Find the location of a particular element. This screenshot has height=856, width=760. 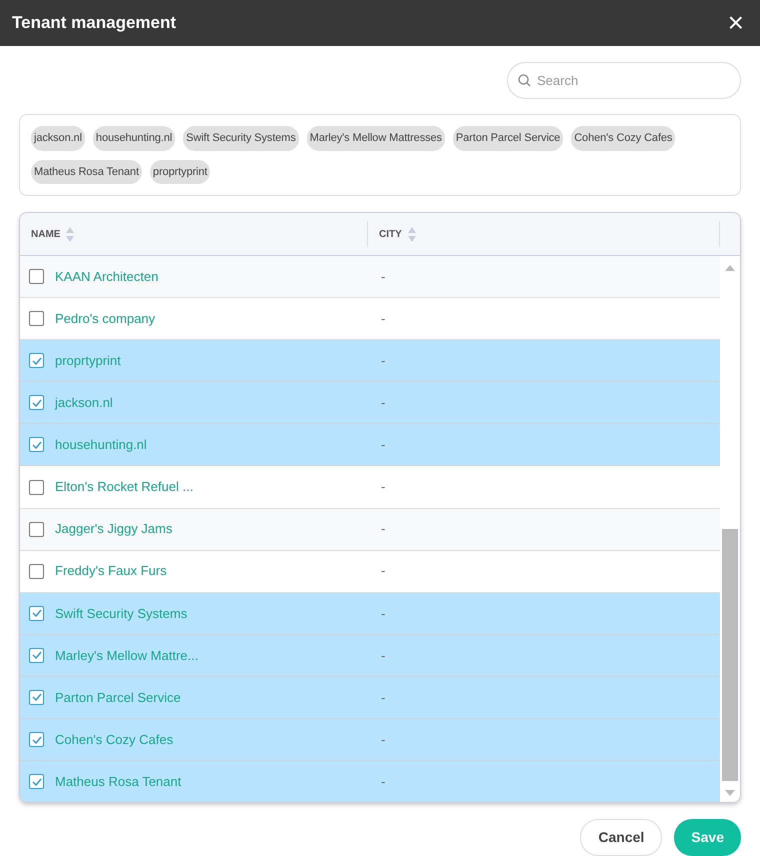

dialog-title: Tenant management is located at coordinates (94, 23).